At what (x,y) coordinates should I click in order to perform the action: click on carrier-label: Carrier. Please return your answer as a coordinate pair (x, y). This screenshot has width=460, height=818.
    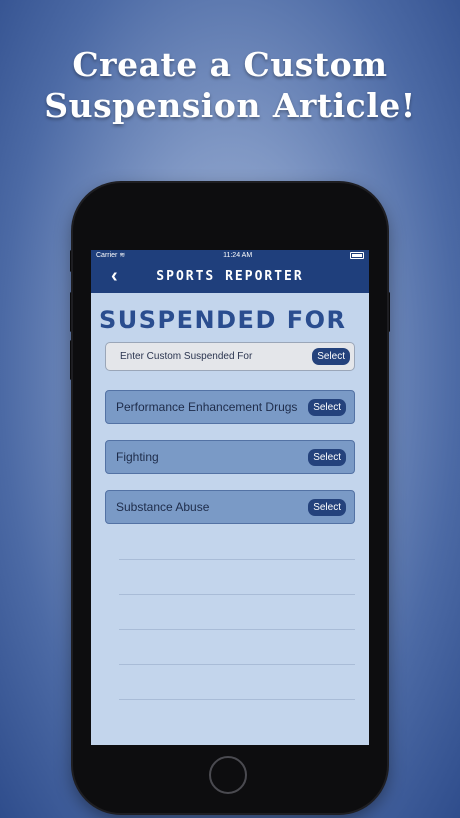
    Looking at the image, I should click on (107, 255).